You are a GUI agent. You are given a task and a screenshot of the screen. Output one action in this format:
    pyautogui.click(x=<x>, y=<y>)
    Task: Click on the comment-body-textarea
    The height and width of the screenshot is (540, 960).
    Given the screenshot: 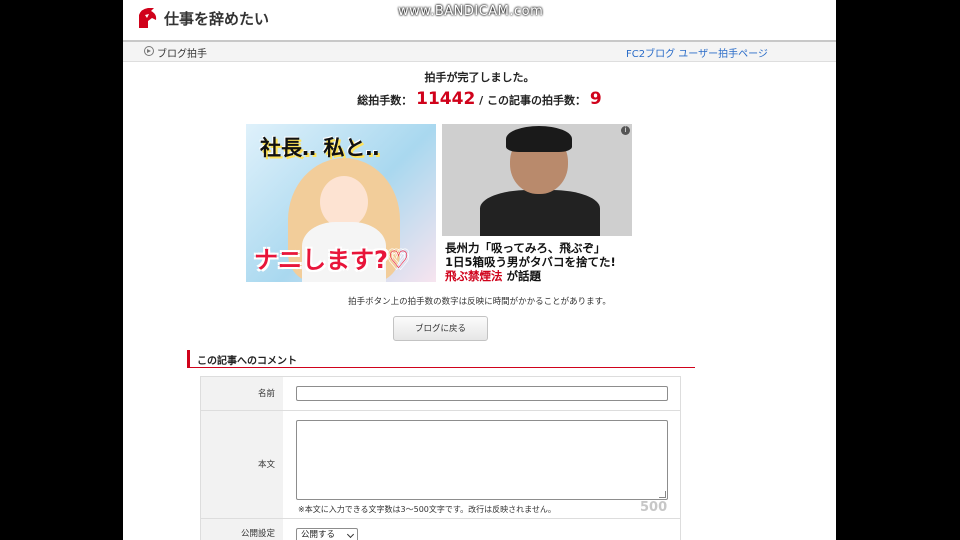 What is the action you would take?
    pyautogui.click(x=482, y=460)
    